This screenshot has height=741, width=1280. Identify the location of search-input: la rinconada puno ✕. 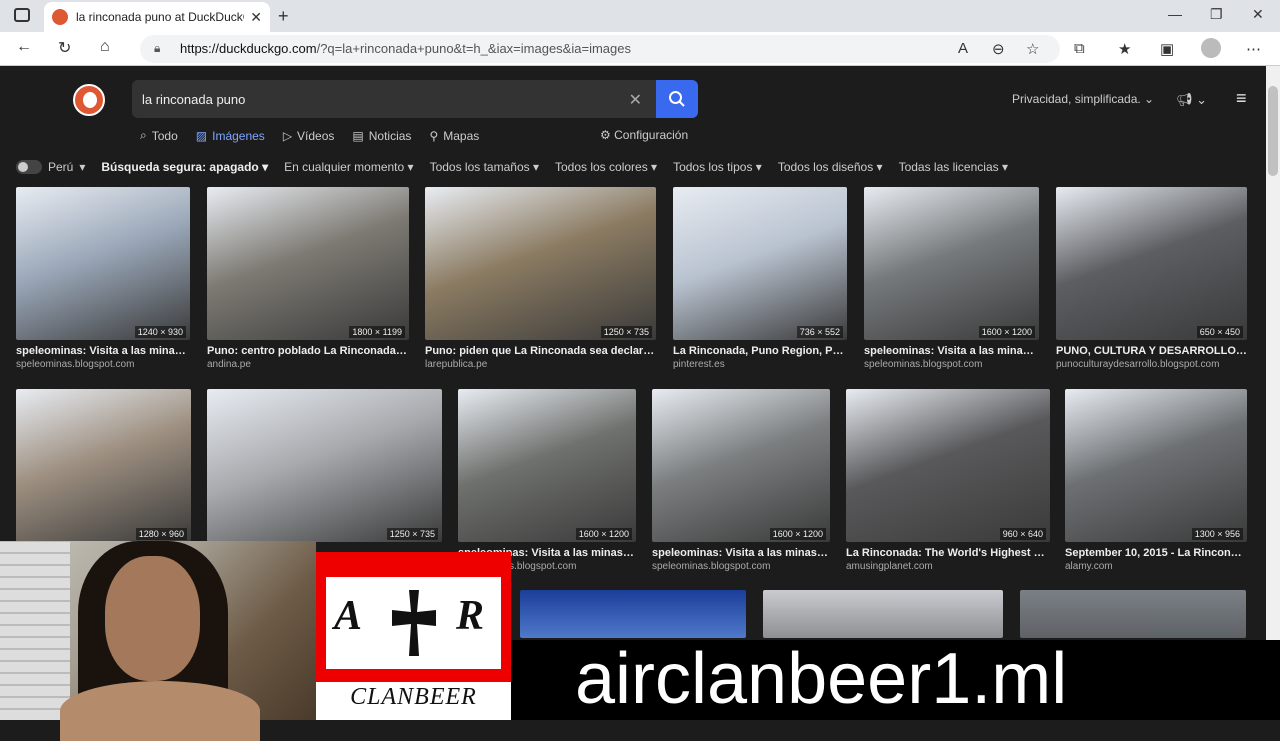
(415, 99).